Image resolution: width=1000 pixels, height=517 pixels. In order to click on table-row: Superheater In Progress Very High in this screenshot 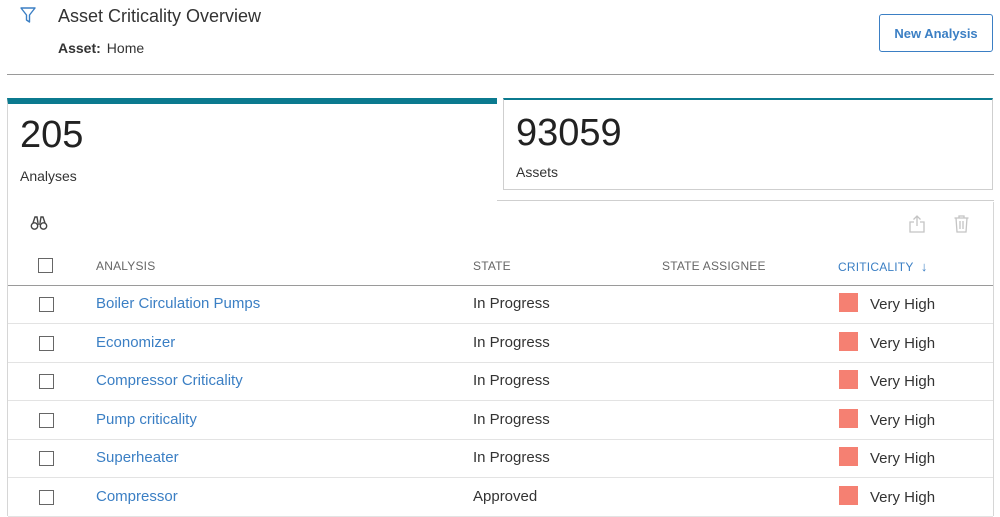, I will do `click(500, 459)`.